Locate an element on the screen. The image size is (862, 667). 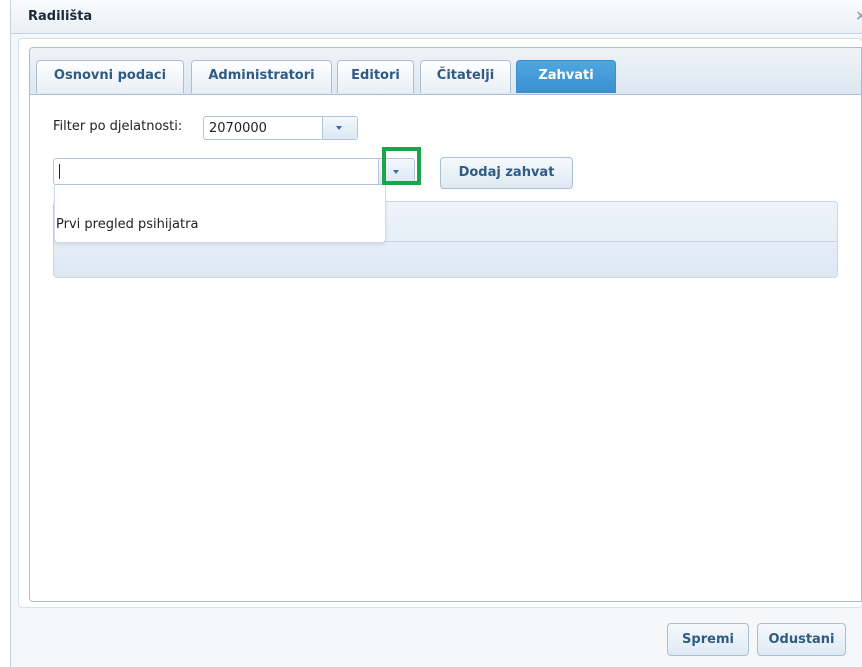
procedure-combo is located at coordinates (234, 171).